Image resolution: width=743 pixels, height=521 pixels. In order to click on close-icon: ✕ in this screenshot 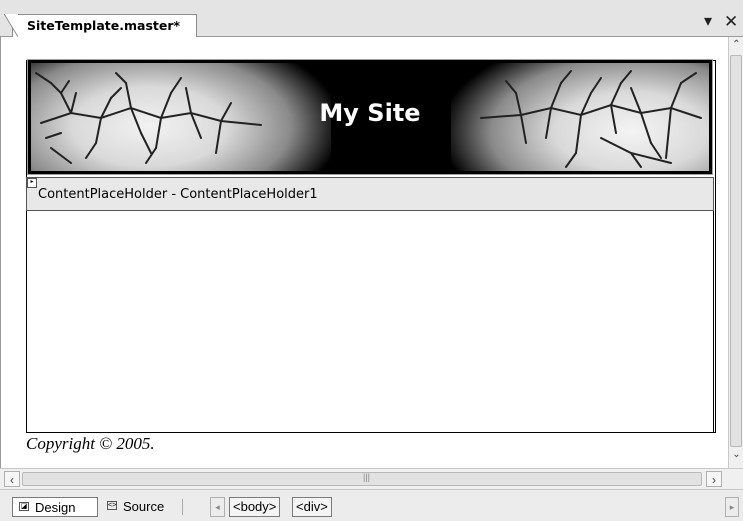, I will do `click(731, 21)`.